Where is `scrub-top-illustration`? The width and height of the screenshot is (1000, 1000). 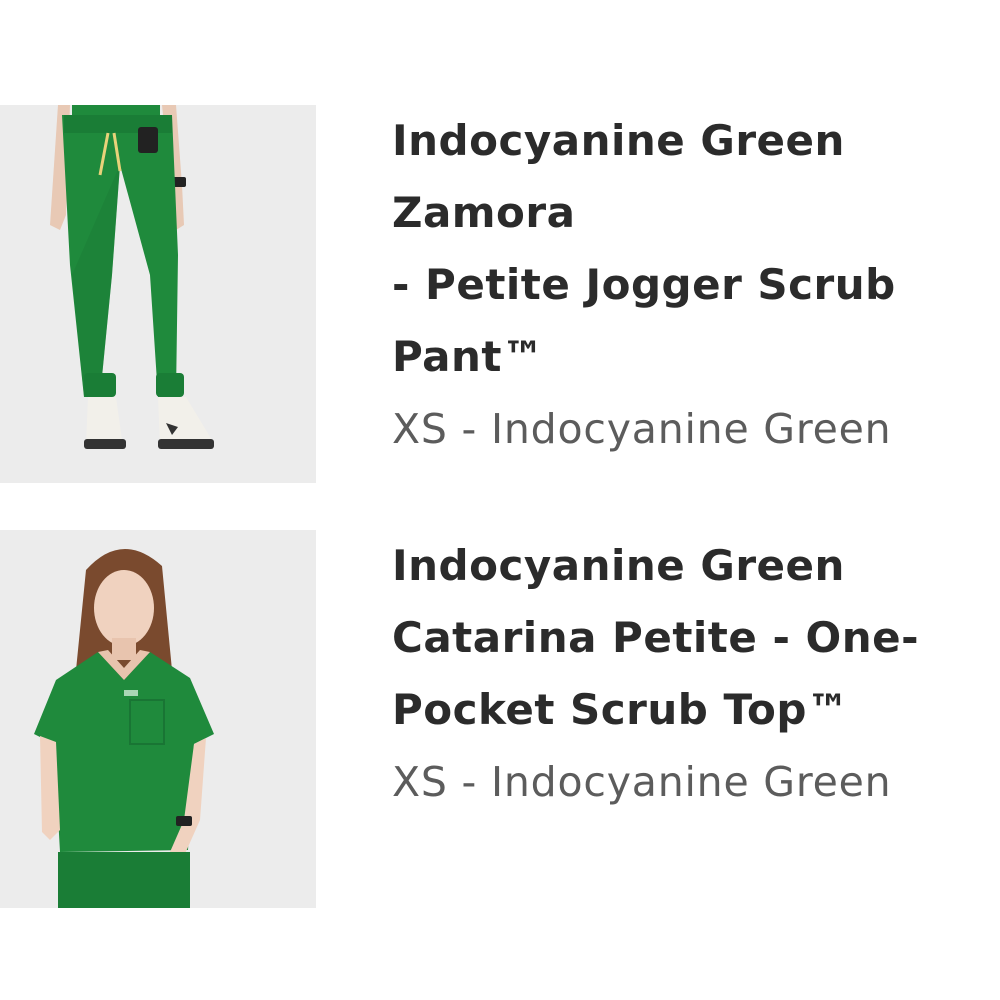
scrub-top-illustration is located at coordinates (158, 719).